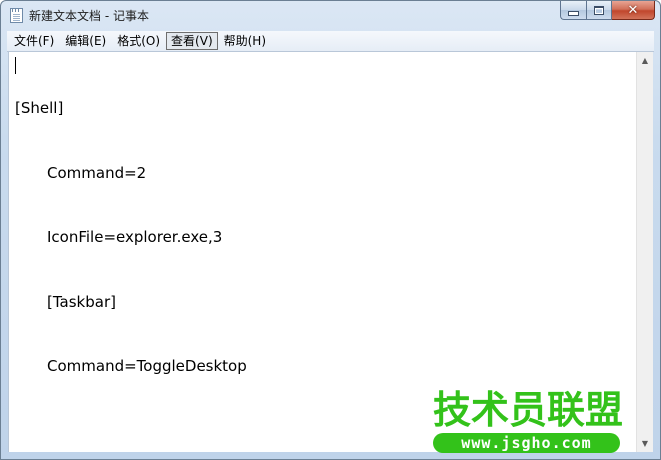  I want to click on menu-bar: 文件(F) 编辑(E) 格式(O) 查看(V) 帮助(H), so click(330, 41).